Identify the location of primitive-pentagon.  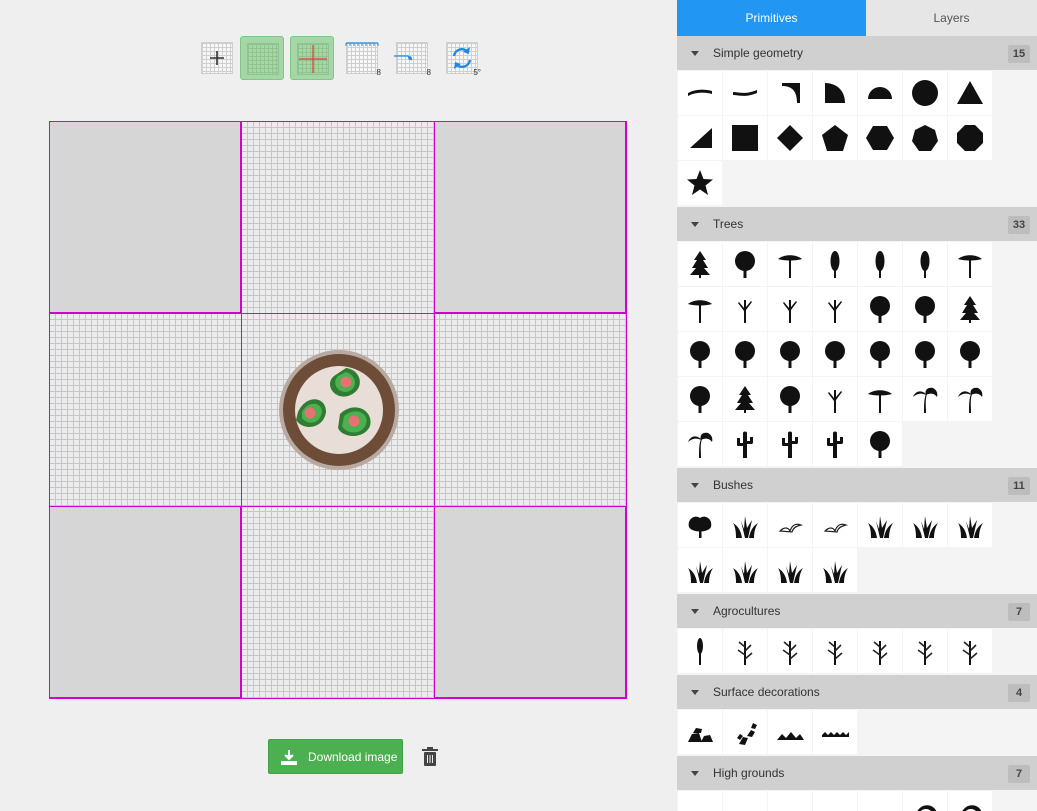
(835, 138).